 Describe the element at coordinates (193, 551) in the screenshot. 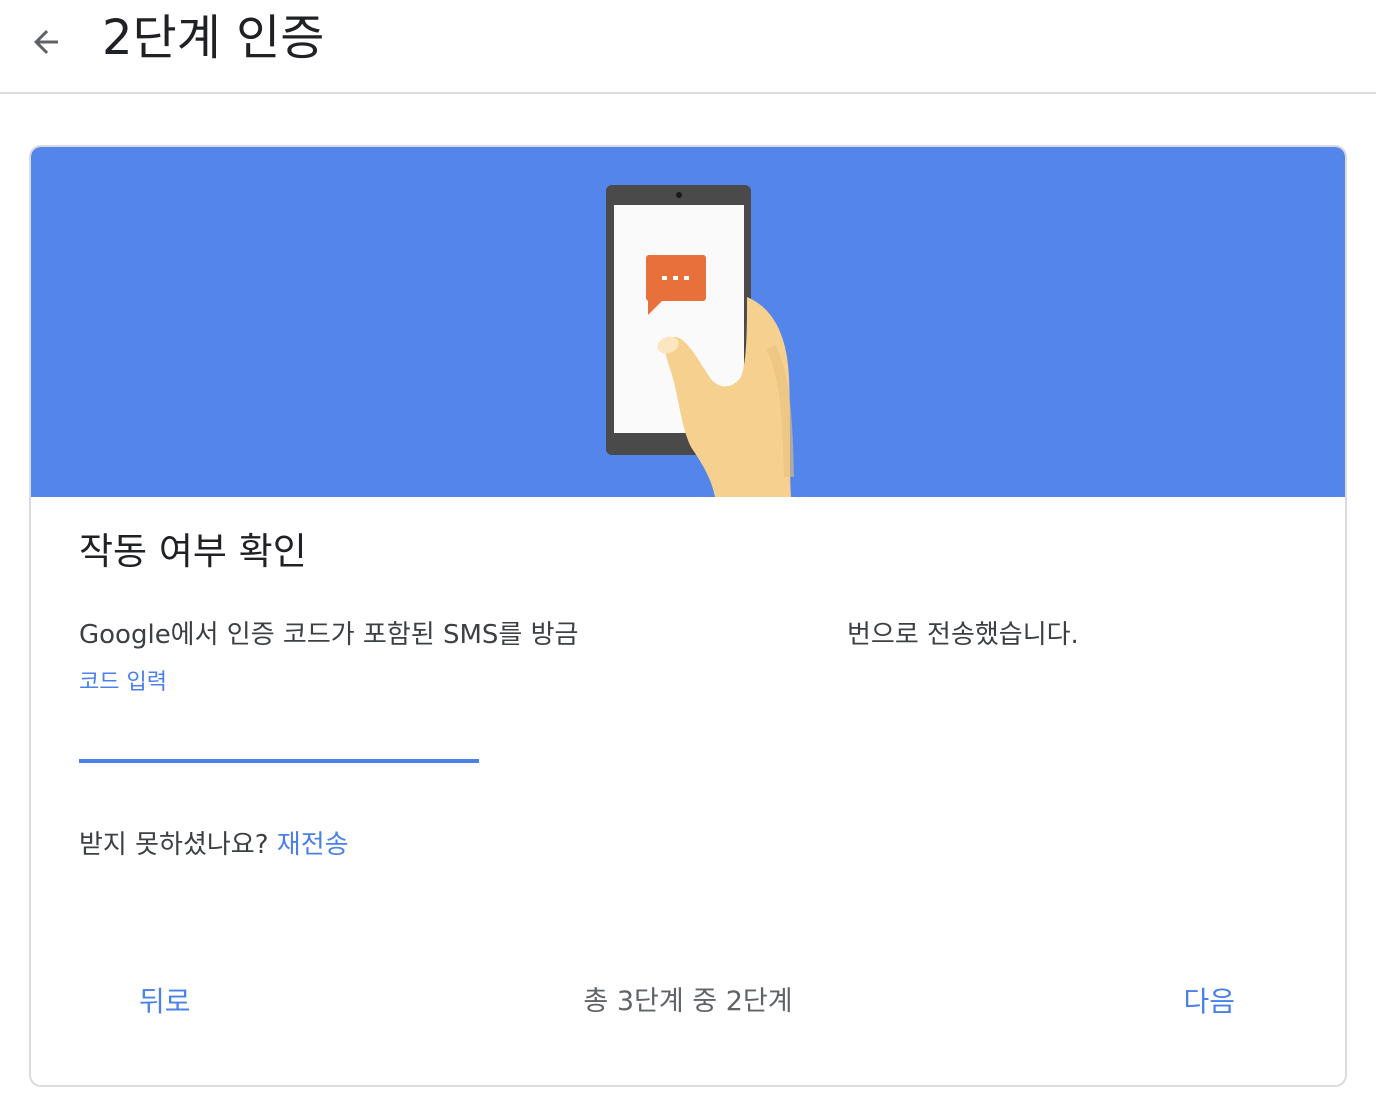

I see `card-title: 작동 여부 확인` at that location.